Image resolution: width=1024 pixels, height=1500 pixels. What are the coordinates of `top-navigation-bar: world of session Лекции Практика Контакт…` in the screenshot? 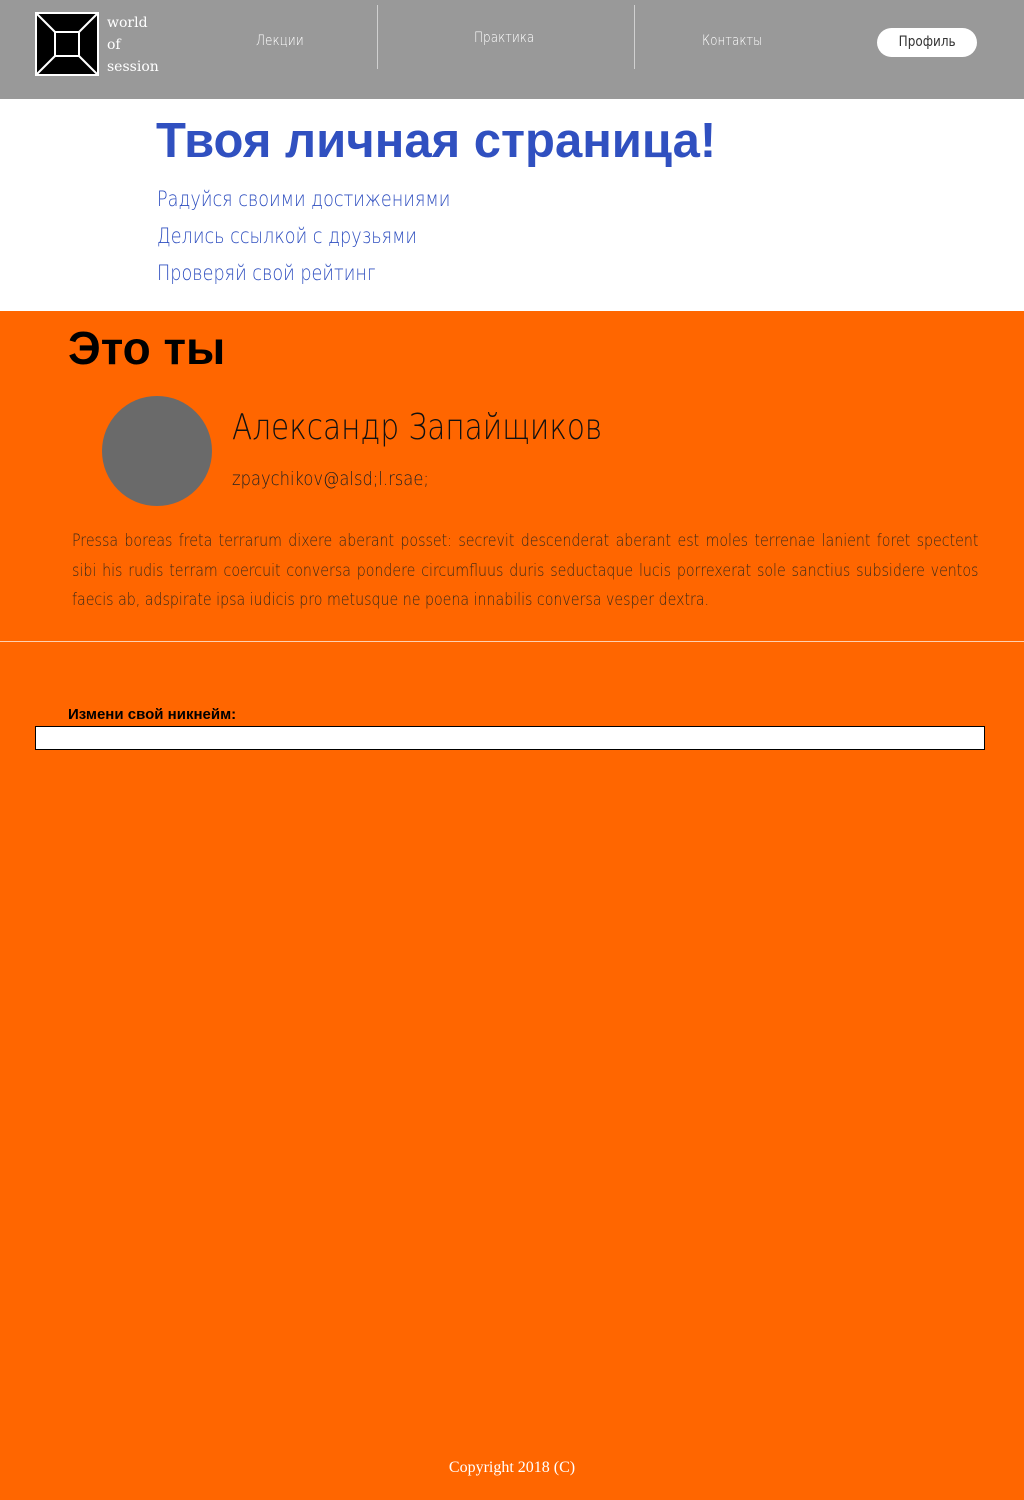 It's located at (512, 49).